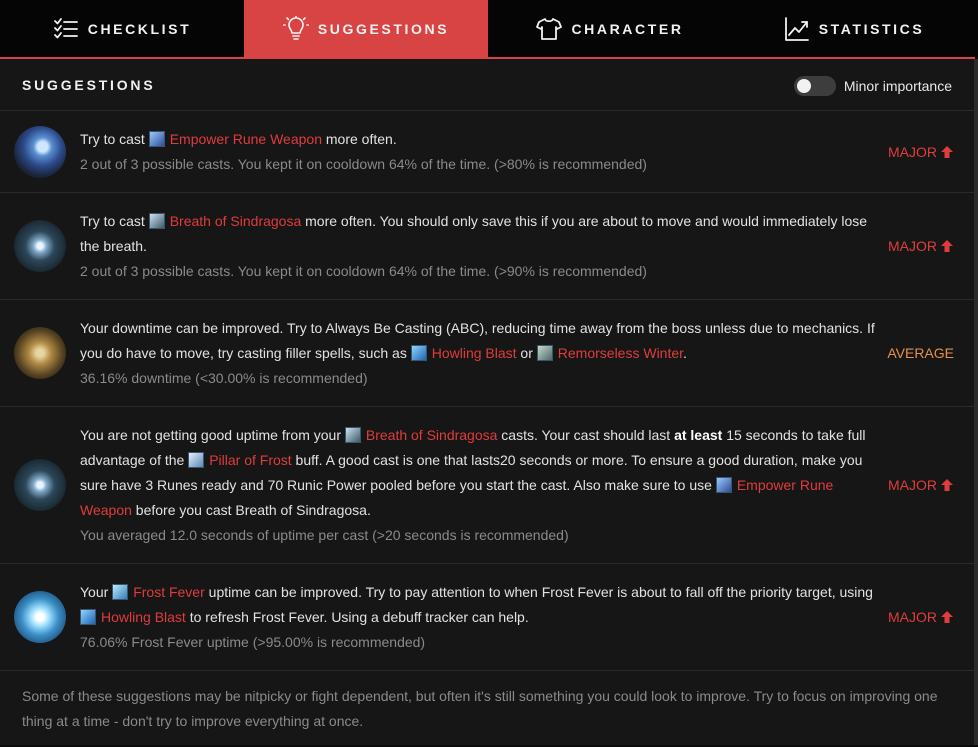 Image resolution: width=978 pixels, height=747 pixels. I want to click on checklist-icon, so click(66, 29).